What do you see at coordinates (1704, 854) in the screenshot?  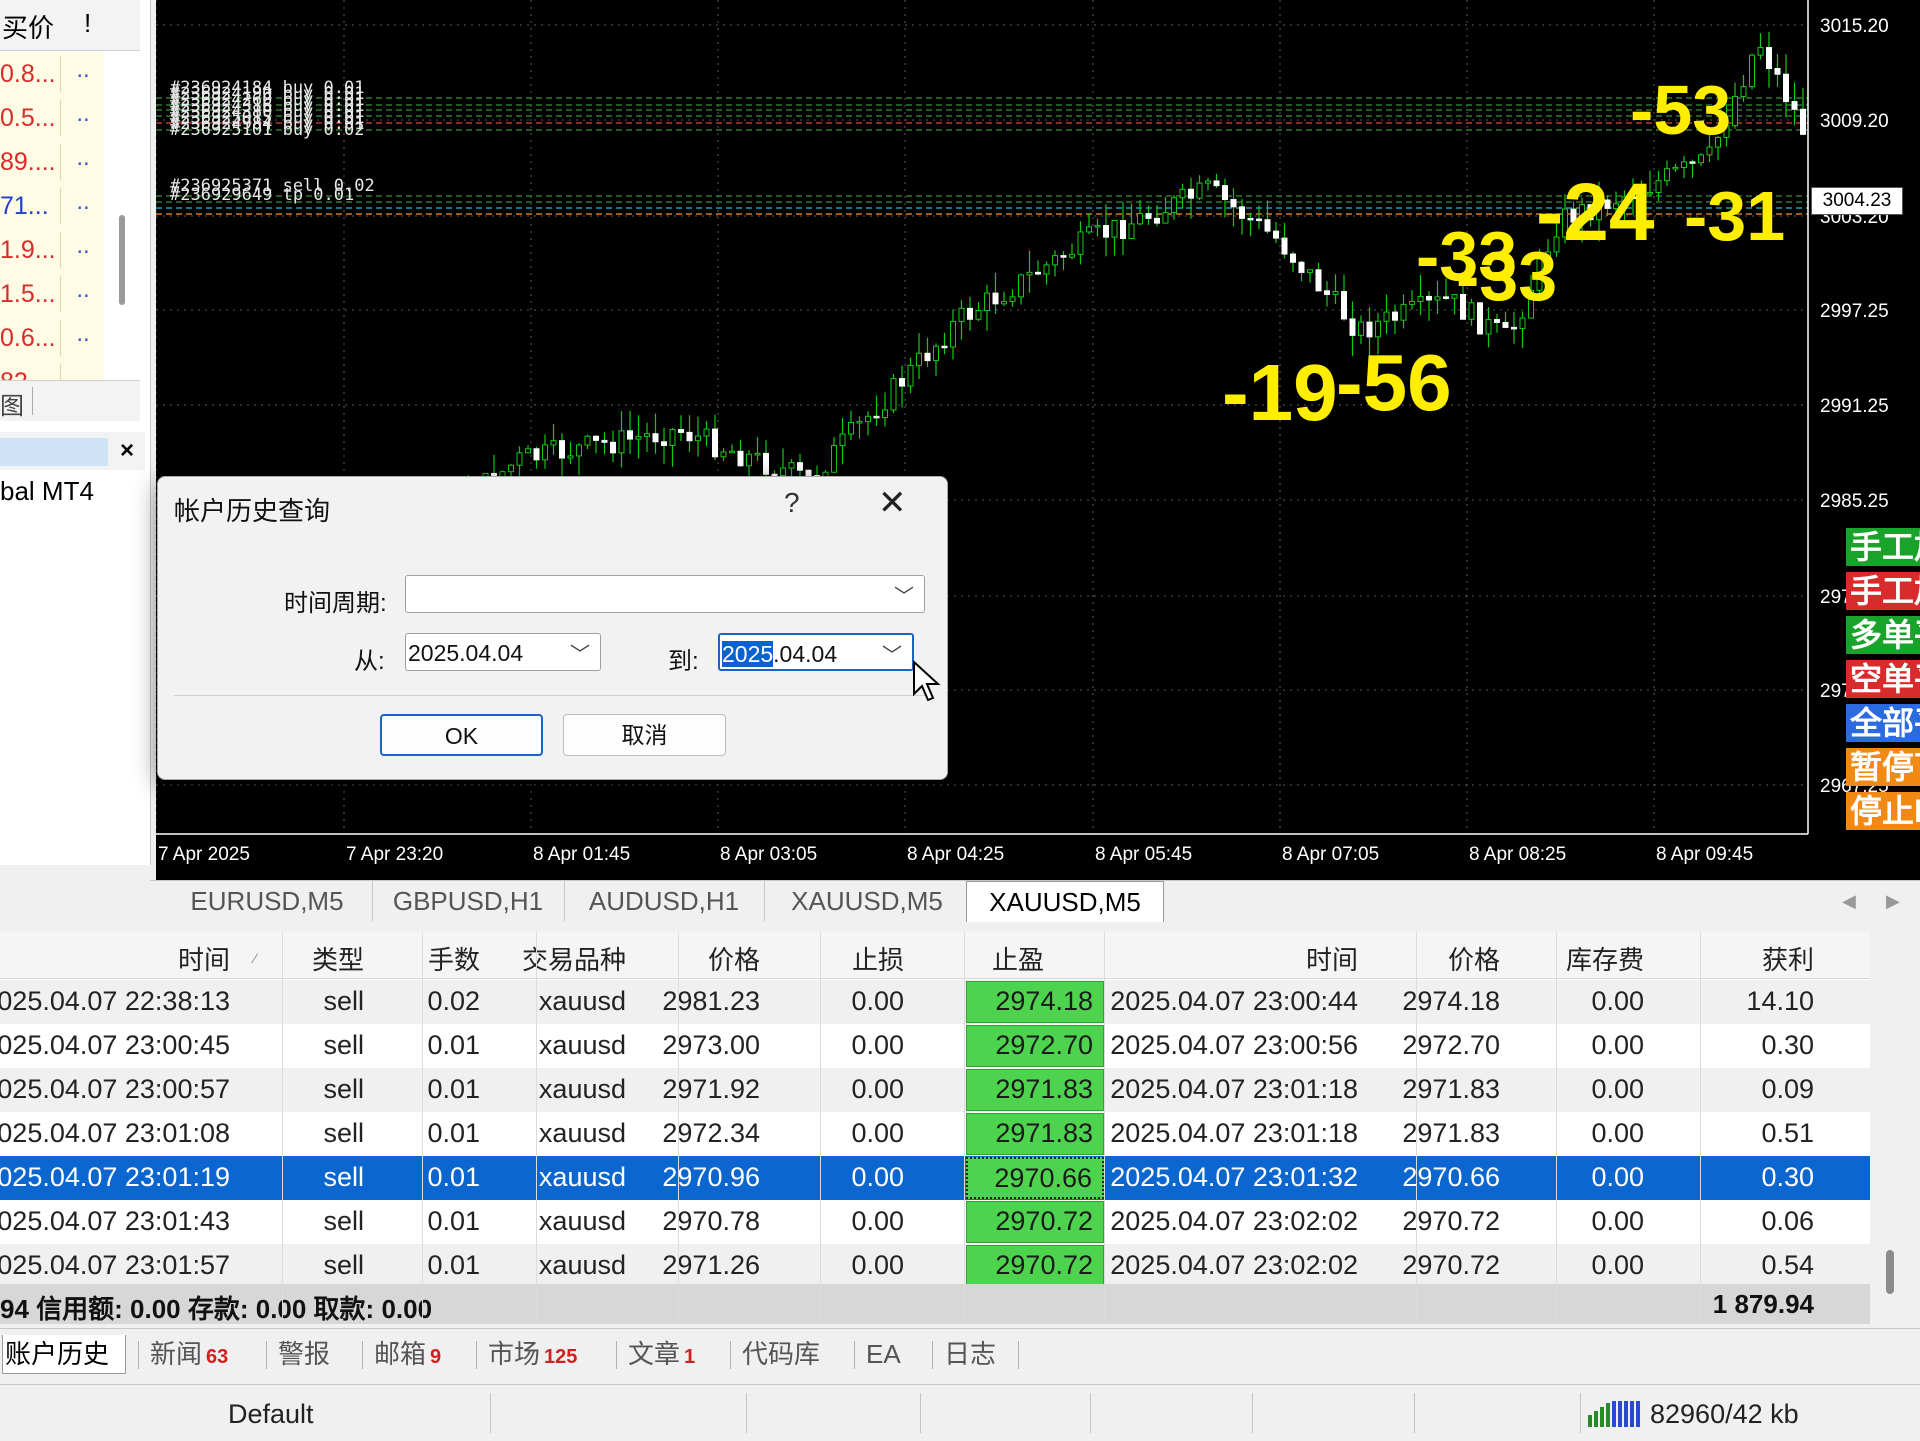 I see `time-axis-label: 8 Apr 09:45` at bounding box center [1704, 854].